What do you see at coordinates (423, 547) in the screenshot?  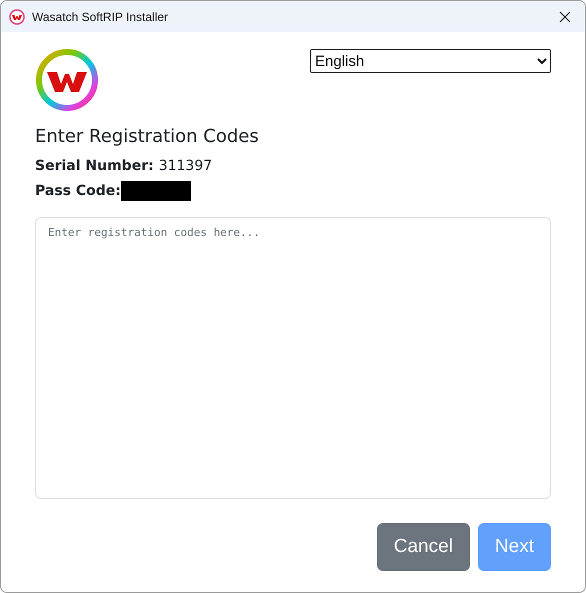 I see `cancel-button: Cancel` at bounding box center [423, 547].